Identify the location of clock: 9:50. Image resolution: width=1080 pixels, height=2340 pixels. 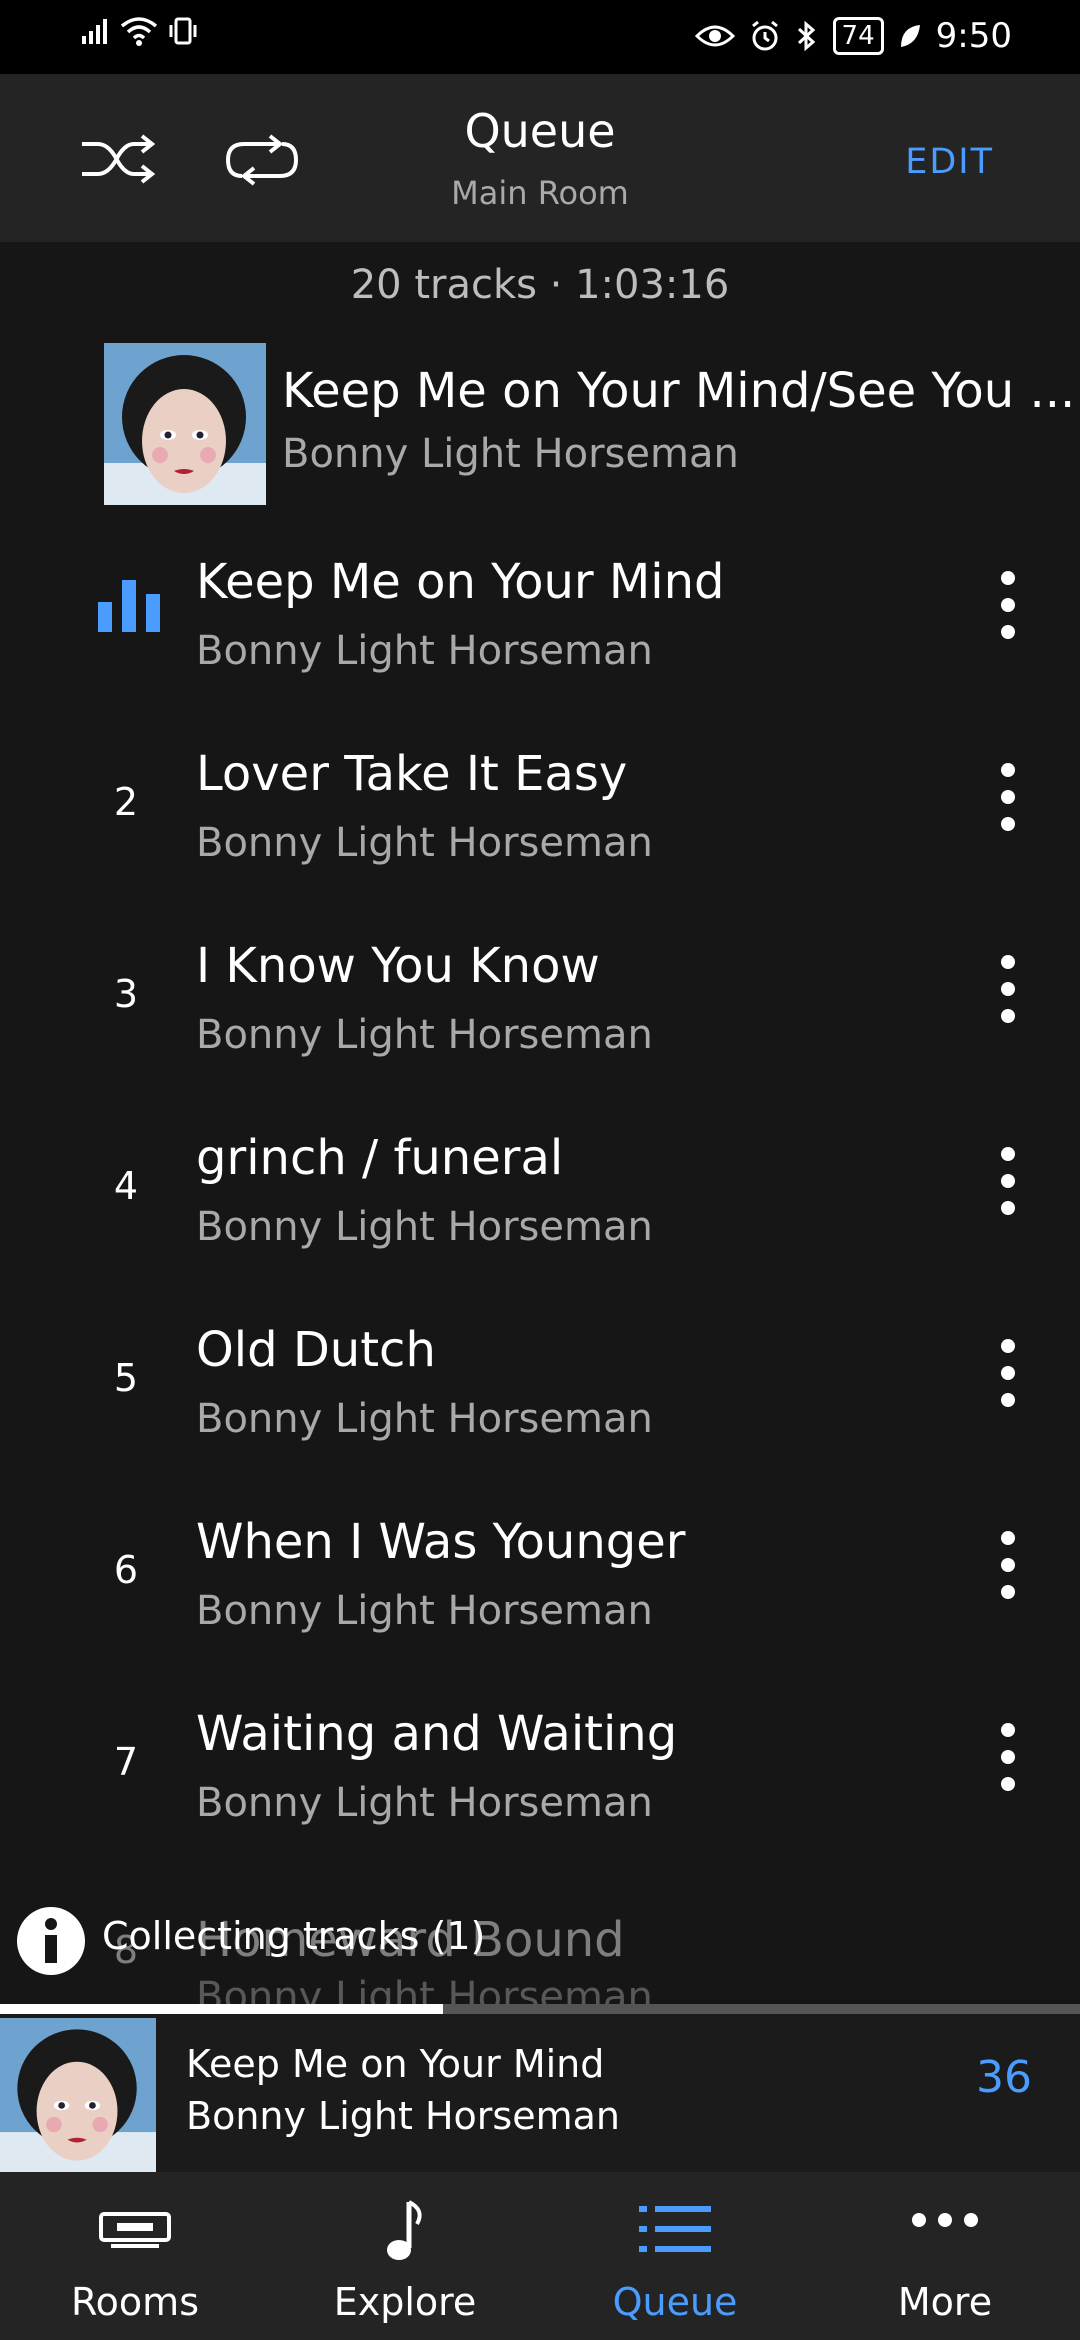
(973, 36).